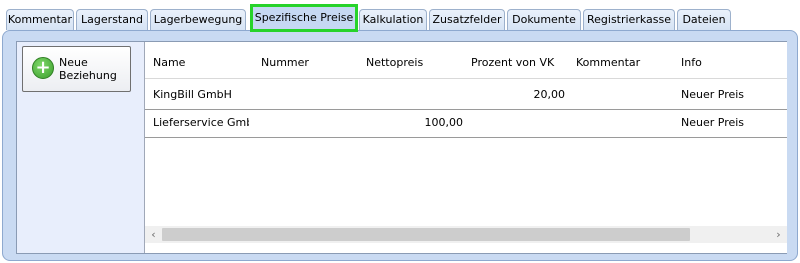  Describe the element at coordinates (416, 62) in the screenshot. I see `column-header-nettopreis: Nettopreis` at that location.